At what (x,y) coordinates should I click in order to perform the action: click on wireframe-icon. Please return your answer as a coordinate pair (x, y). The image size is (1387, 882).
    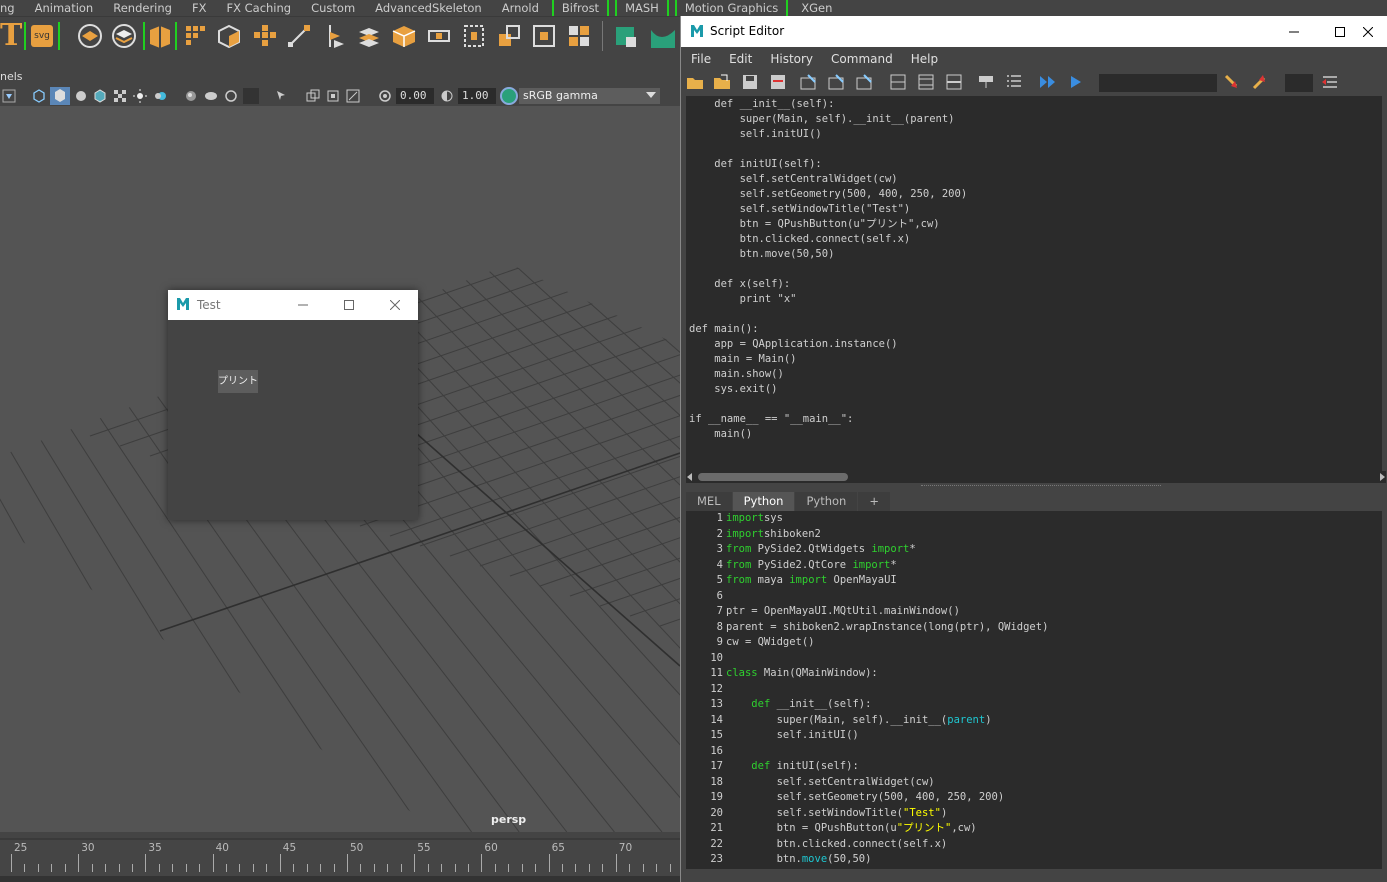
    Looking at the image, I should click on (39, 96).